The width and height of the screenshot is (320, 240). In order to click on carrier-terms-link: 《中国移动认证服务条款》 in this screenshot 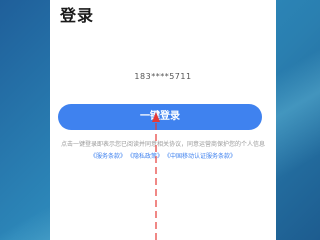, I will do `click(201, 156)`.